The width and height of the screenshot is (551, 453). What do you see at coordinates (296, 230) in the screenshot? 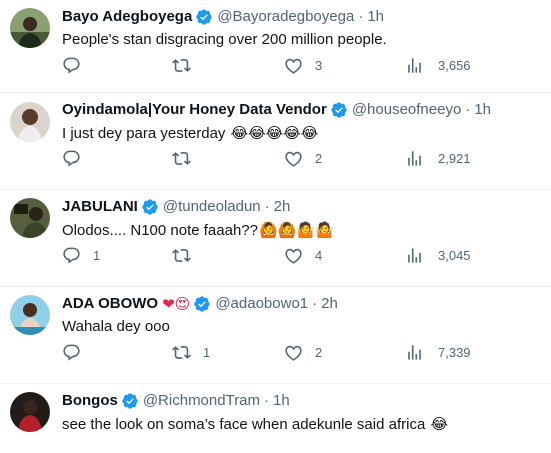
I see `tweet-emoji: 🙆🙆🤷🤷` at bounding box center [296, 230].